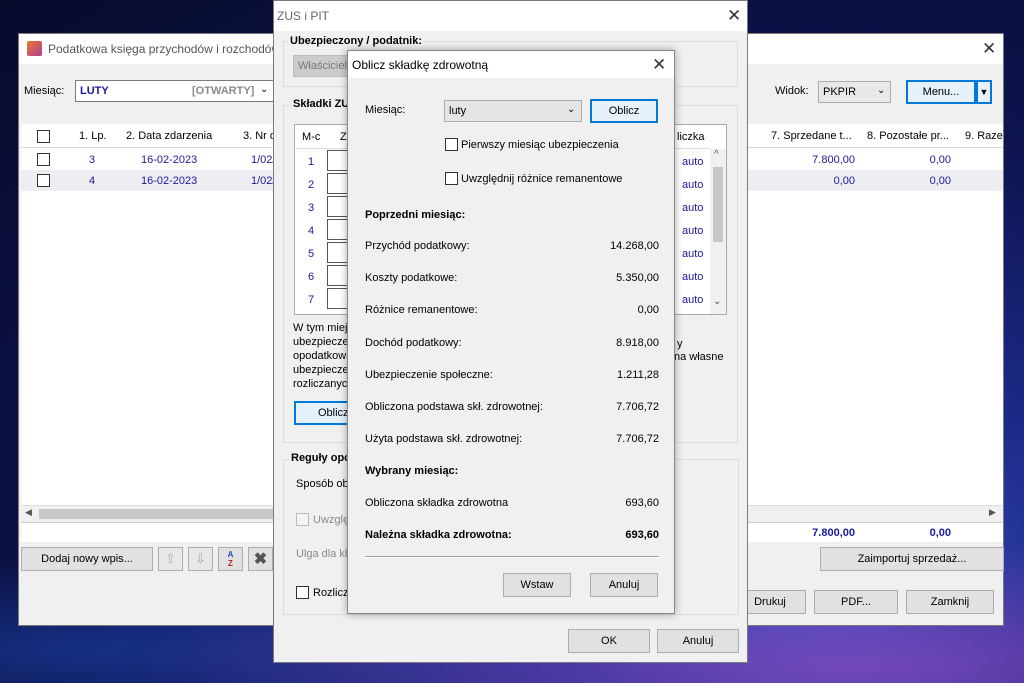  Describe the element at coordinates (513, 111) in the screenshot. I see `dialog-month-select: luty ⌄` at that location.